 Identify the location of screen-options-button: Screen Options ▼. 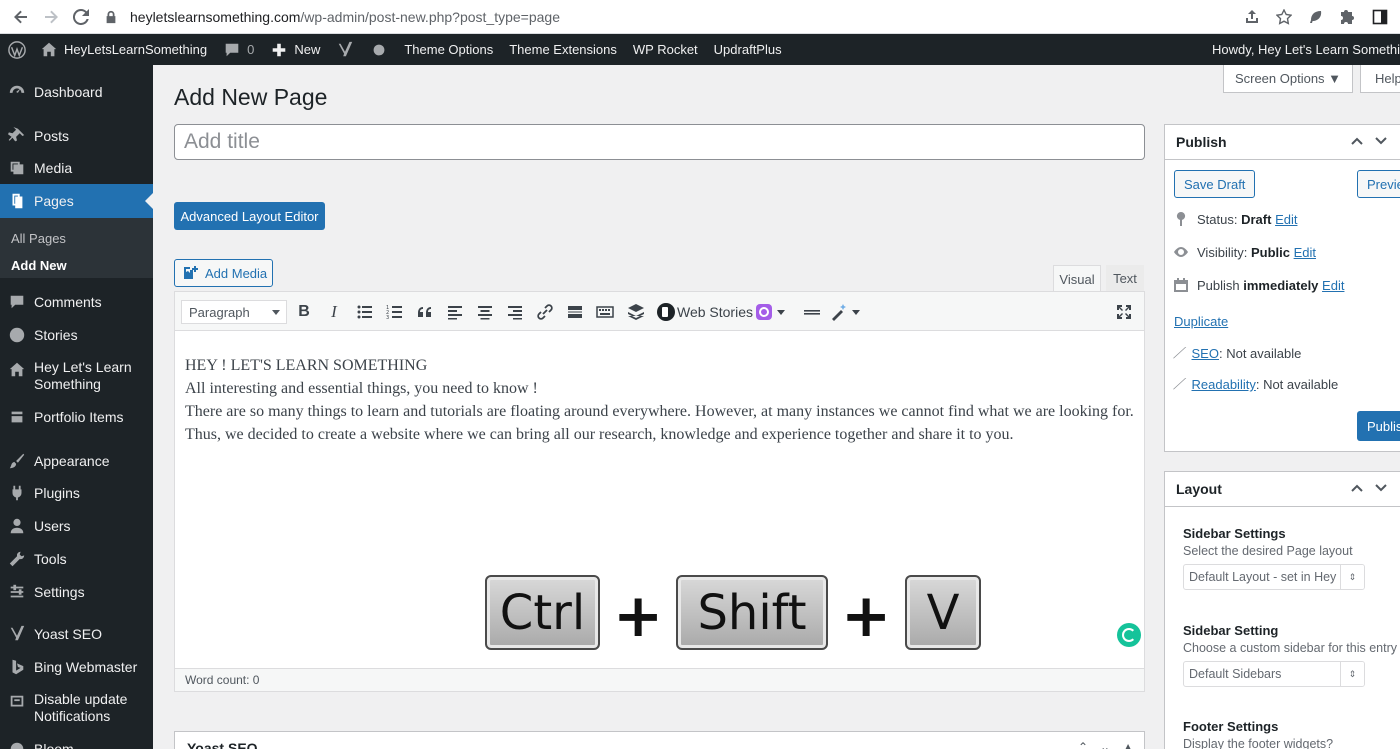
(1288, 79).